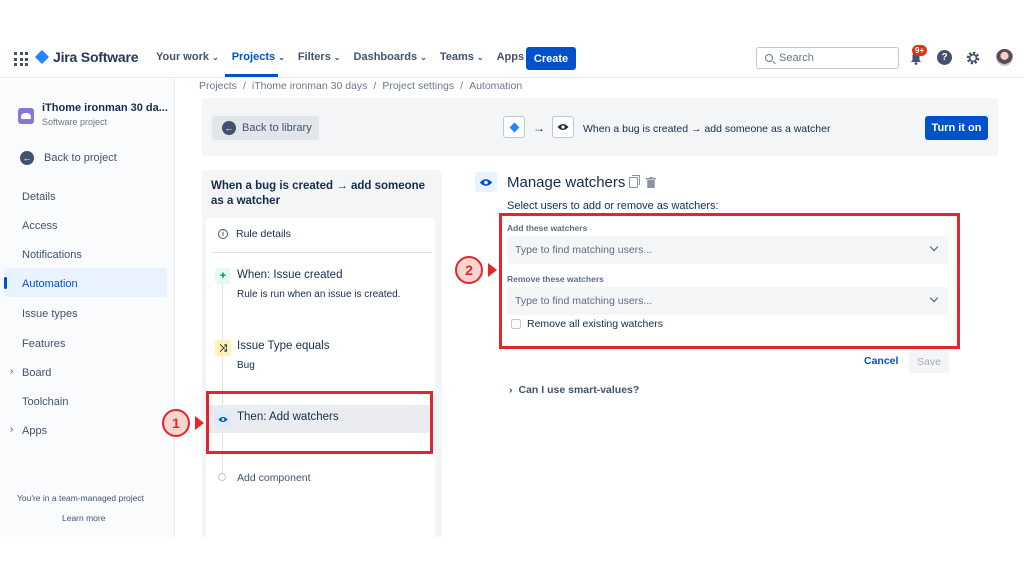 The width and height of the screenshot is (1024, 576). Describe the element at coordinates (469, 270) in the screenshot. I see `annotation-number-2: 2` at that location.